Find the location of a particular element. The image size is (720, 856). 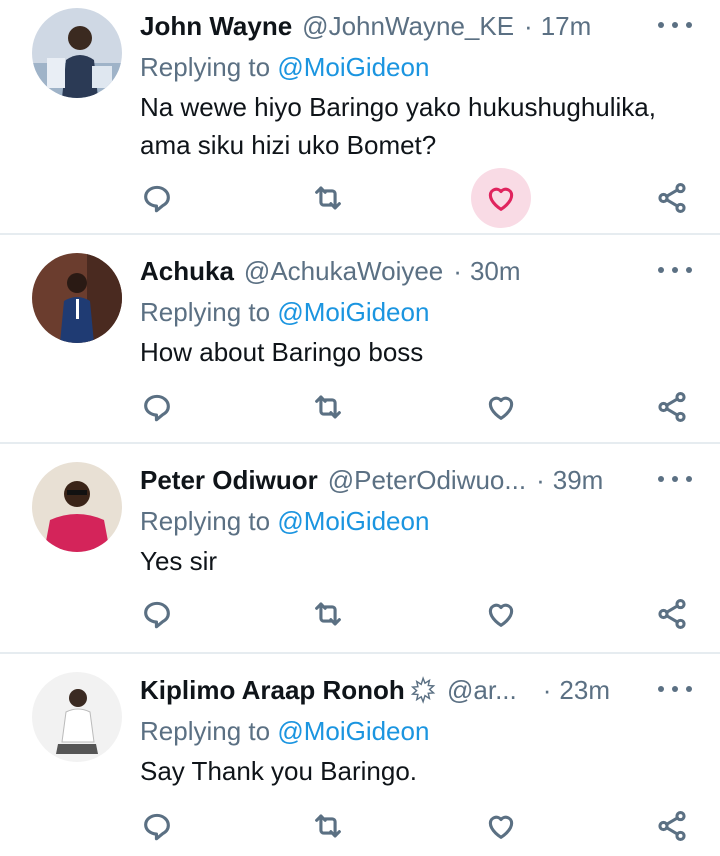

tweet-text: How about Baringo boss is located at coordinates (420, 352).